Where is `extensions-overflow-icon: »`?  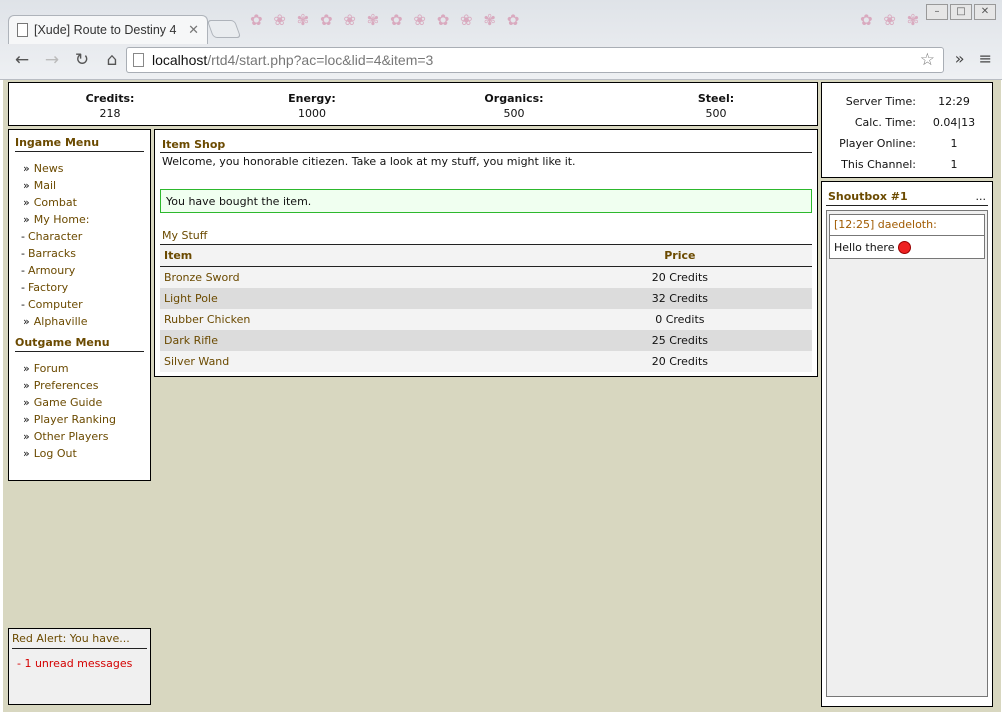 extensions-overflow-icon: » is located at coordinates (960, 58).